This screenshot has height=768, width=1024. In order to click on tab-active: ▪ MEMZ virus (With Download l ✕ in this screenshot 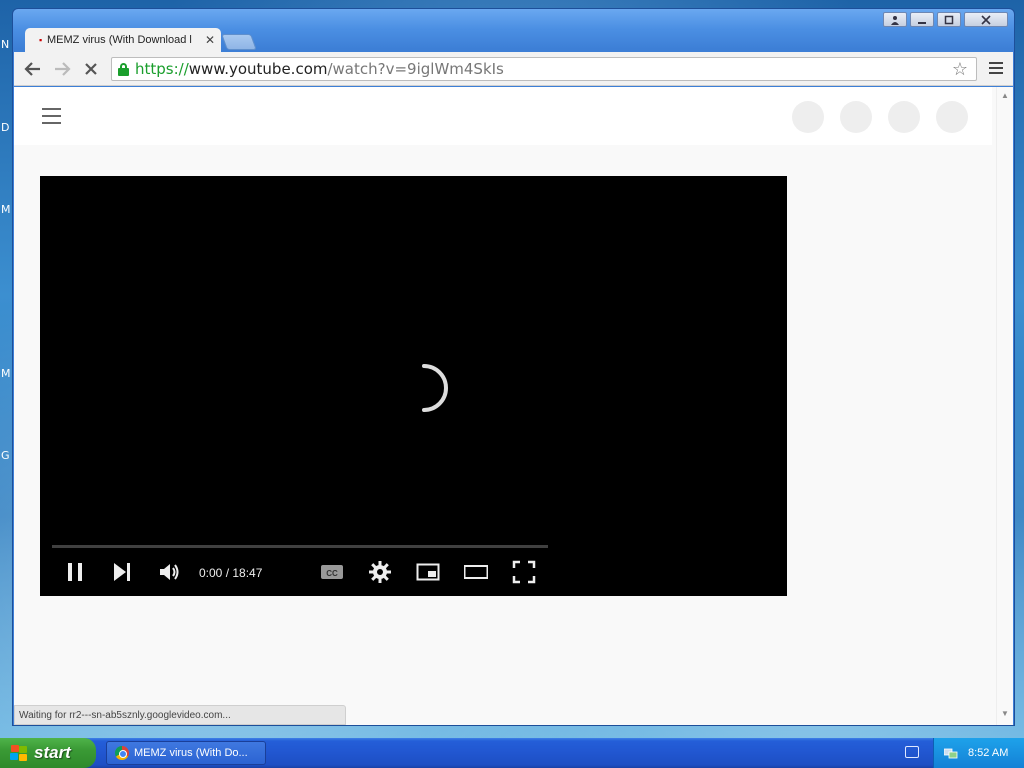, I will do `click(123, 40)`.